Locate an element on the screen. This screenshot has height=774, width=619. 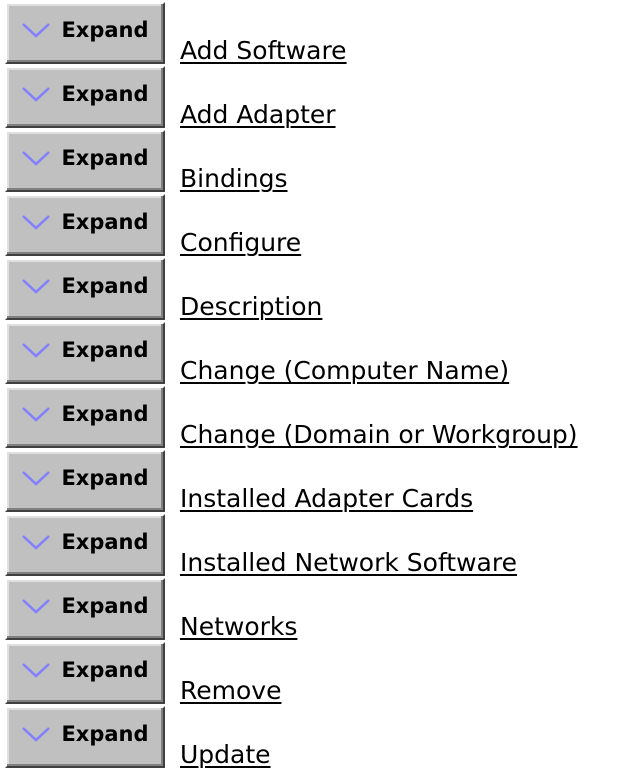
topic-row: Expand Change (Computer Name) is located at coordinates (309, 354).